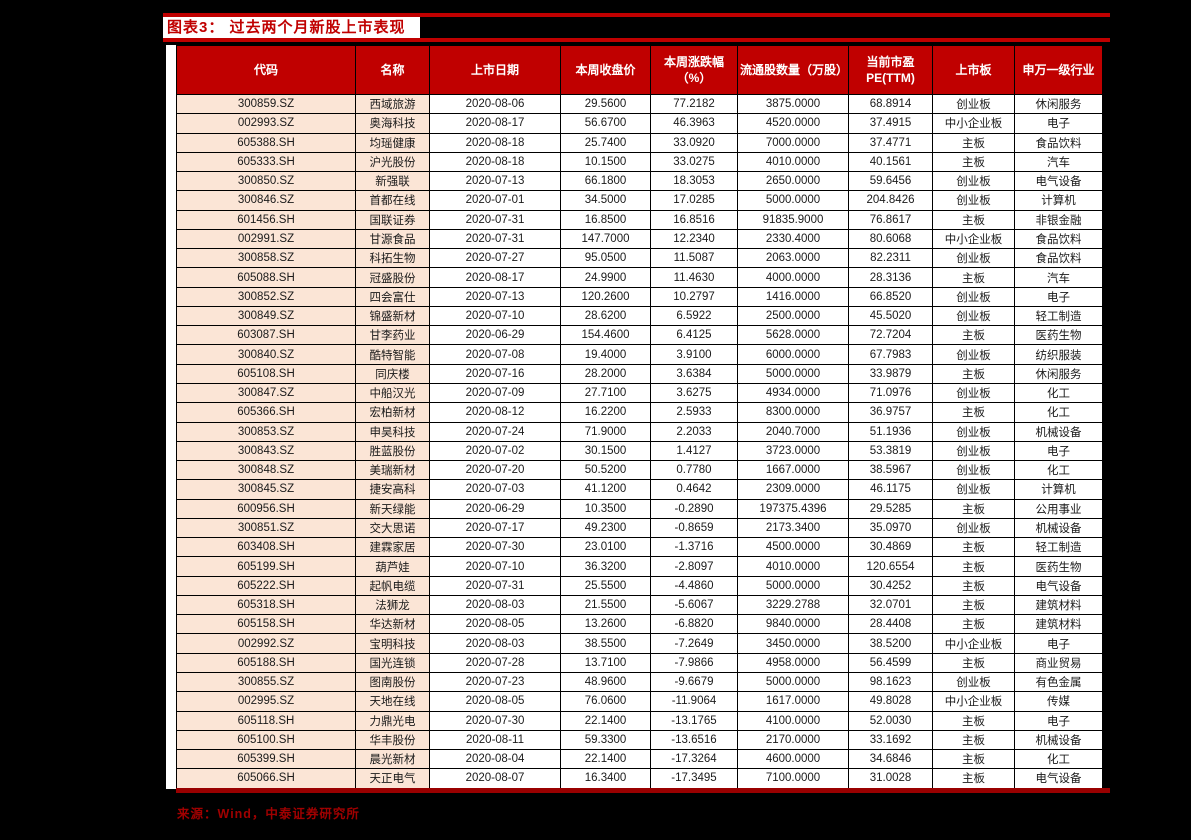 Image resolution: width=1191 pixels, height=840 pixels. I want to click on table-cell: 2020-08-17, so click(495, 277).